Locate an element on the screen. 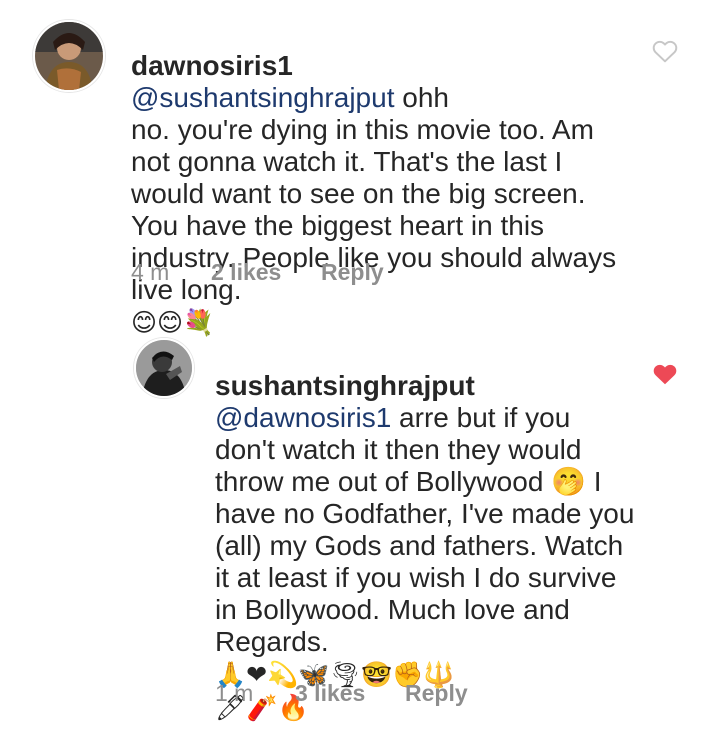 This screenshot has width=720, height=730. comment-likes: 2 likes is located at coordinates (266, 272).